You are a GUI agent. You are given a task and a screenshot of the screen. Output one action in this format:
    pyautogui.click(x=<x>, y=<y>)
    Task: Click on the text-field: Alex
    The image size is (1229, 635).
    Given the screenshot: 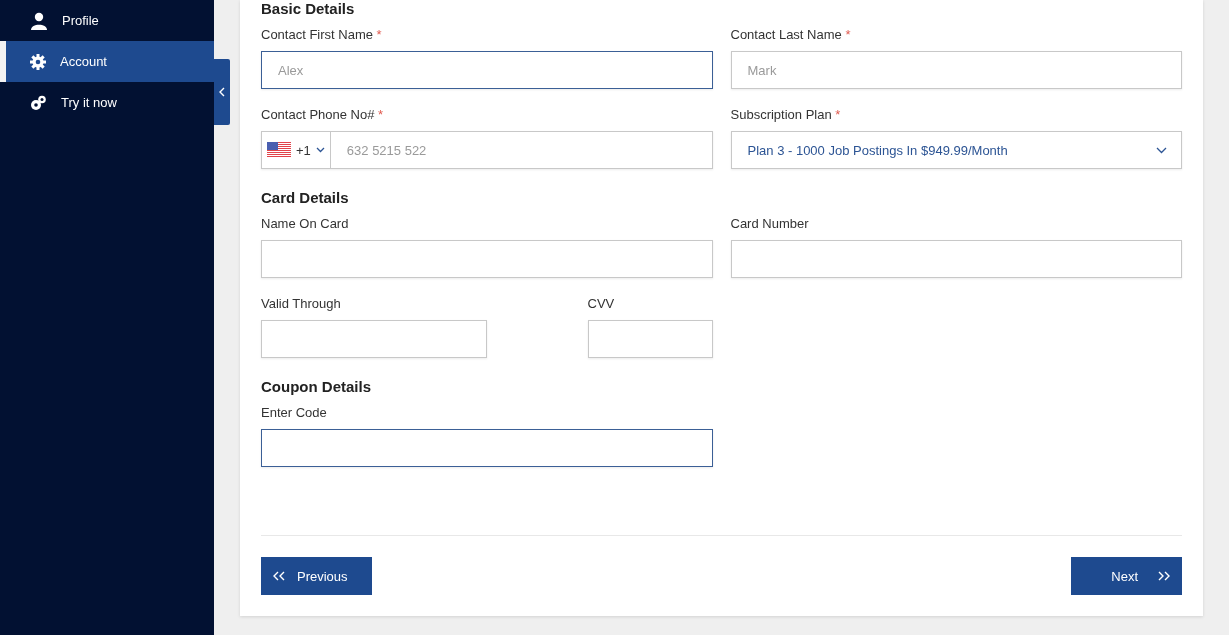 What is the action you would take?
    pyautogui.click(x=487, y=70)
    